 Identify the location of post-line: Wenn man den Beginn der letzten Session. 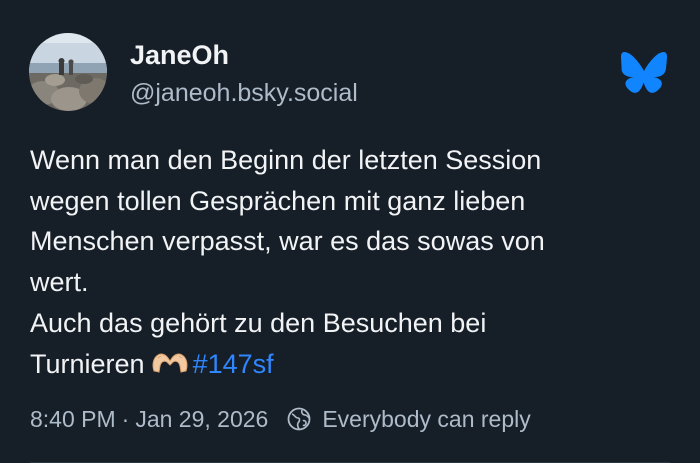
(286, 160).